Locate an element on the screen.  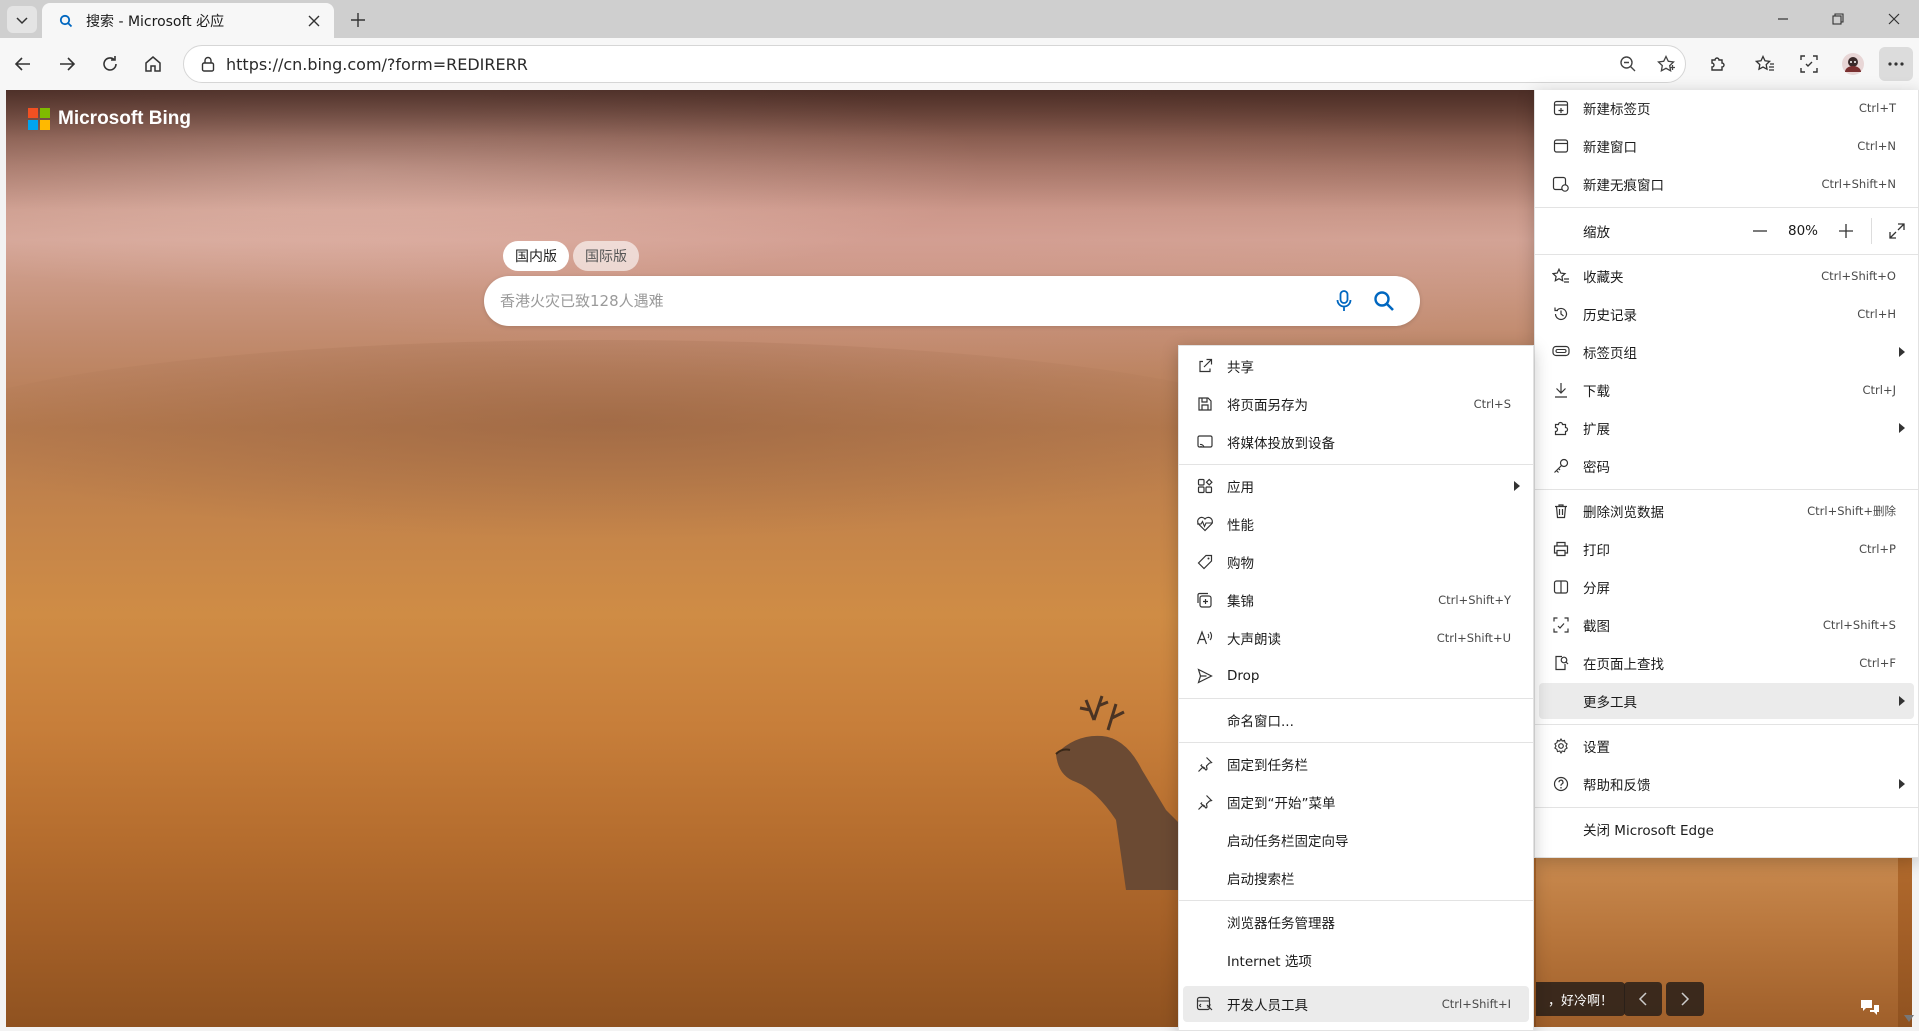
menu-label: Internet 选项 is located at coordinates (1269, 962).